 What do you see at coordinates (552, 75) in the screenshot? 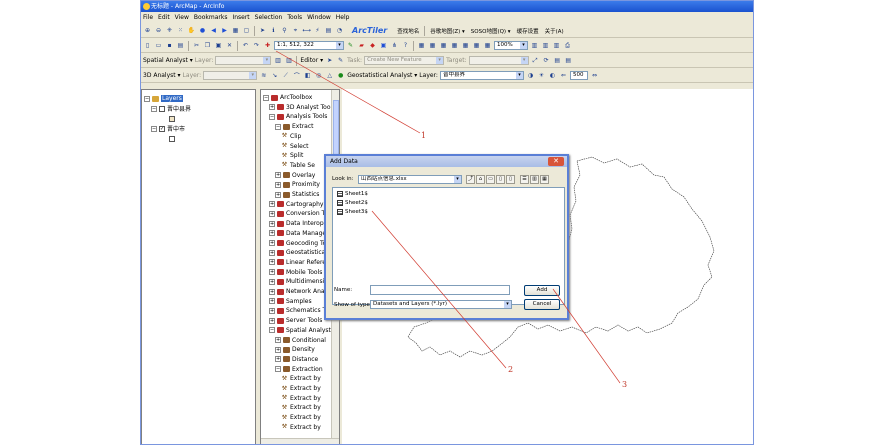
I see `transparency-icon: ◐` at bounding box center [552, 75].